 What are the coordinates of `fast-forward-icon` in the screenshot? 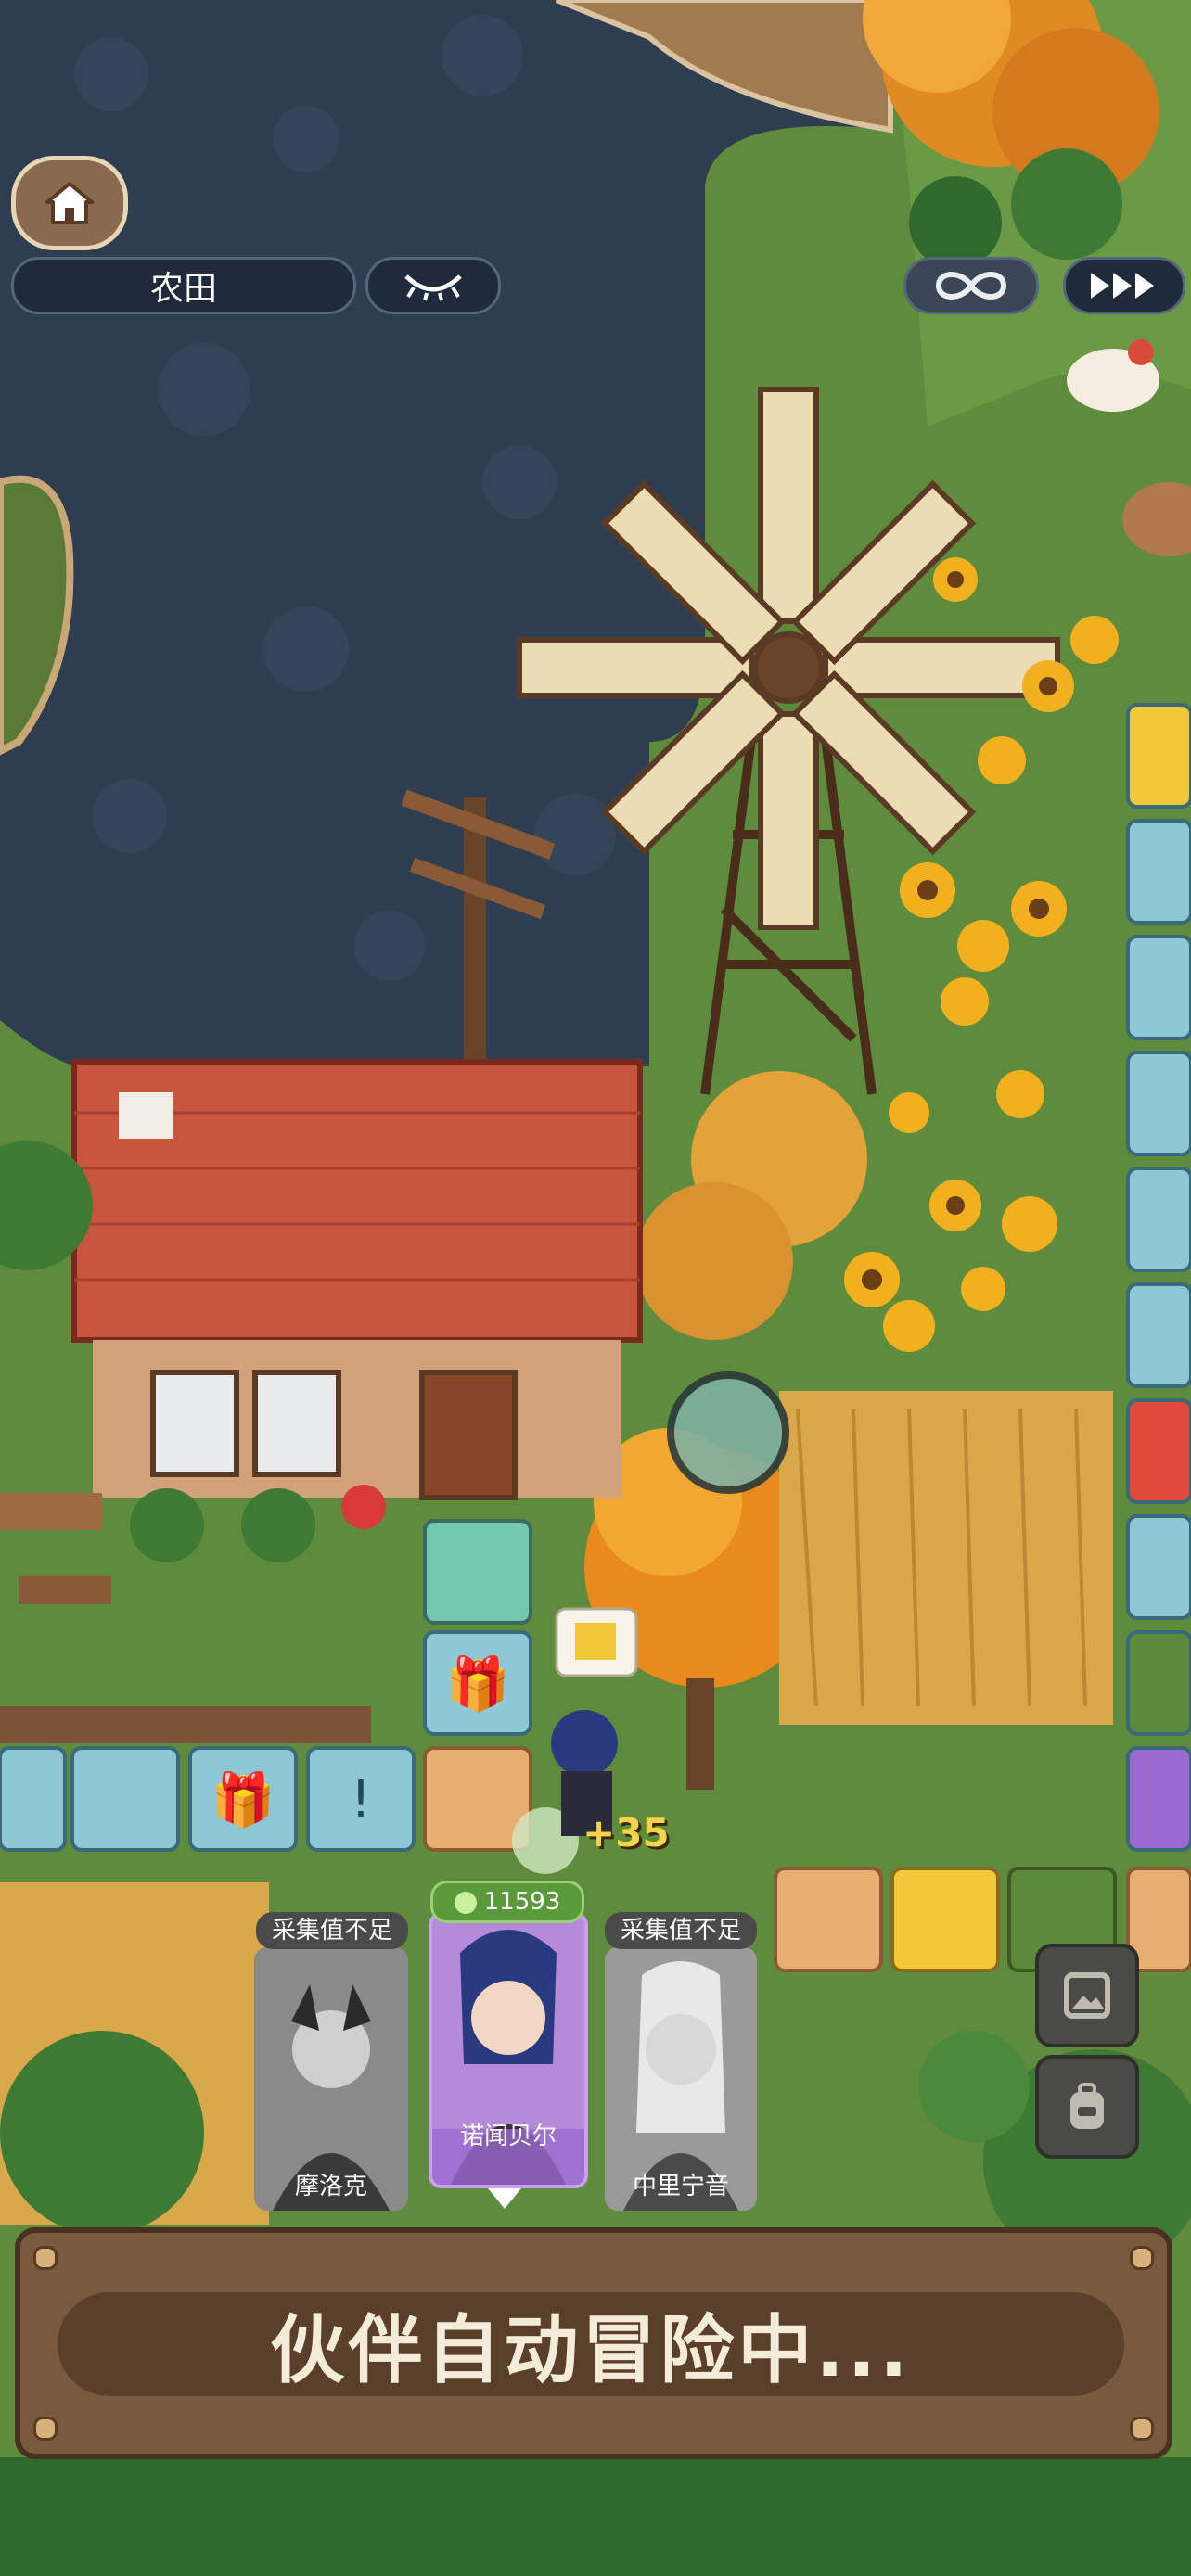 It's located at (1122, 286).